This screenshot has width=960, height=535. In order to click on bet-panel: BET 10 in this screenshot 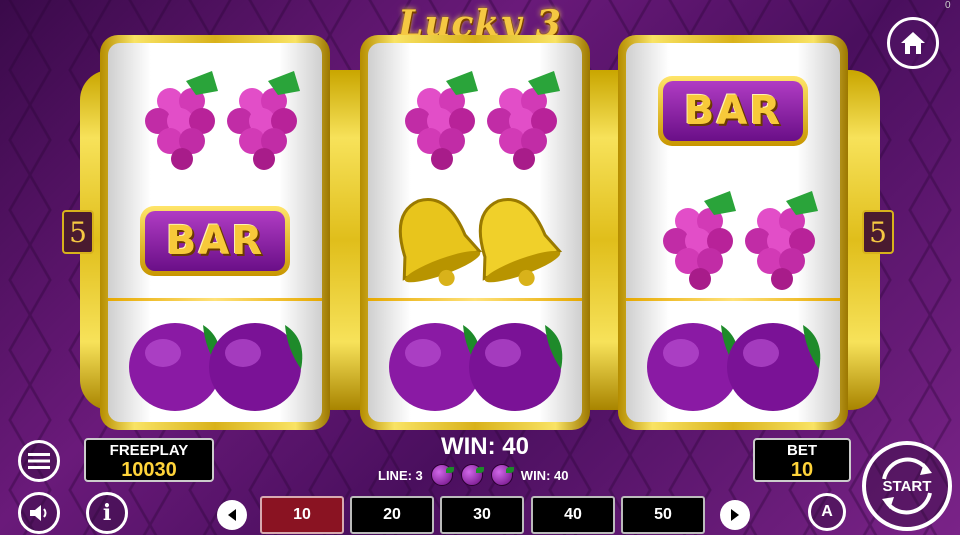, I will do `click(802, 460)`.